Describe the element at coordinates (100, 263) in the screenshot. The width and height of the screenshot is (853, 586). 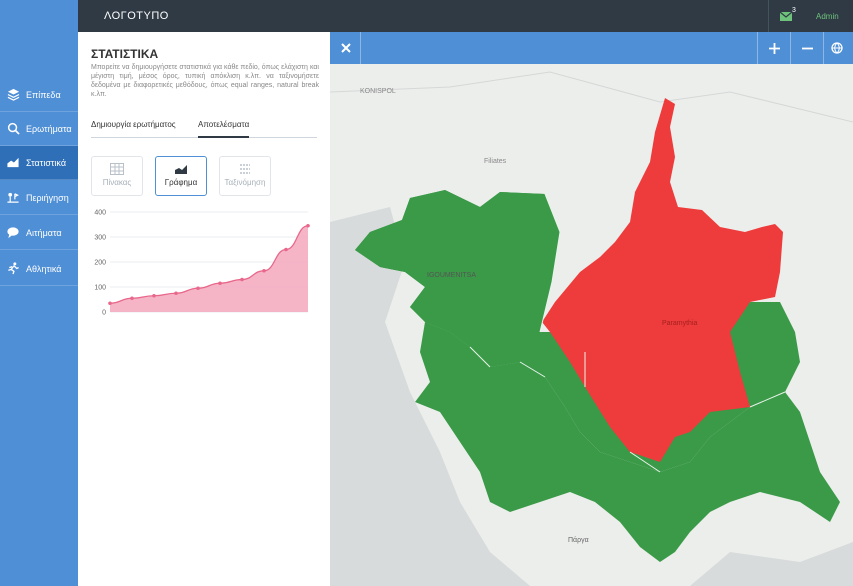
I see `y-tick-label: 200` at that location.